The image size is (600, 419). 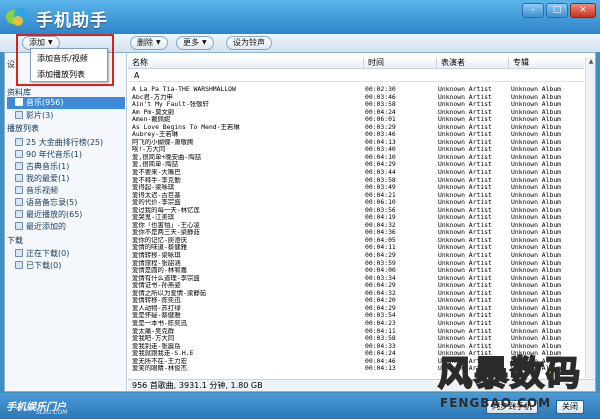 What do you see at coordinates (23, 128) in the screenshot?
I see `sidebar-section-playlists: 播放列表` at bounding box center [23, 128].